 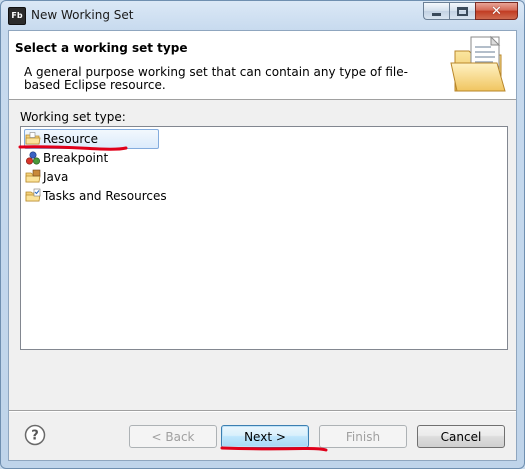 I want to click on help-icon: ?, so click(x=35, y=435).